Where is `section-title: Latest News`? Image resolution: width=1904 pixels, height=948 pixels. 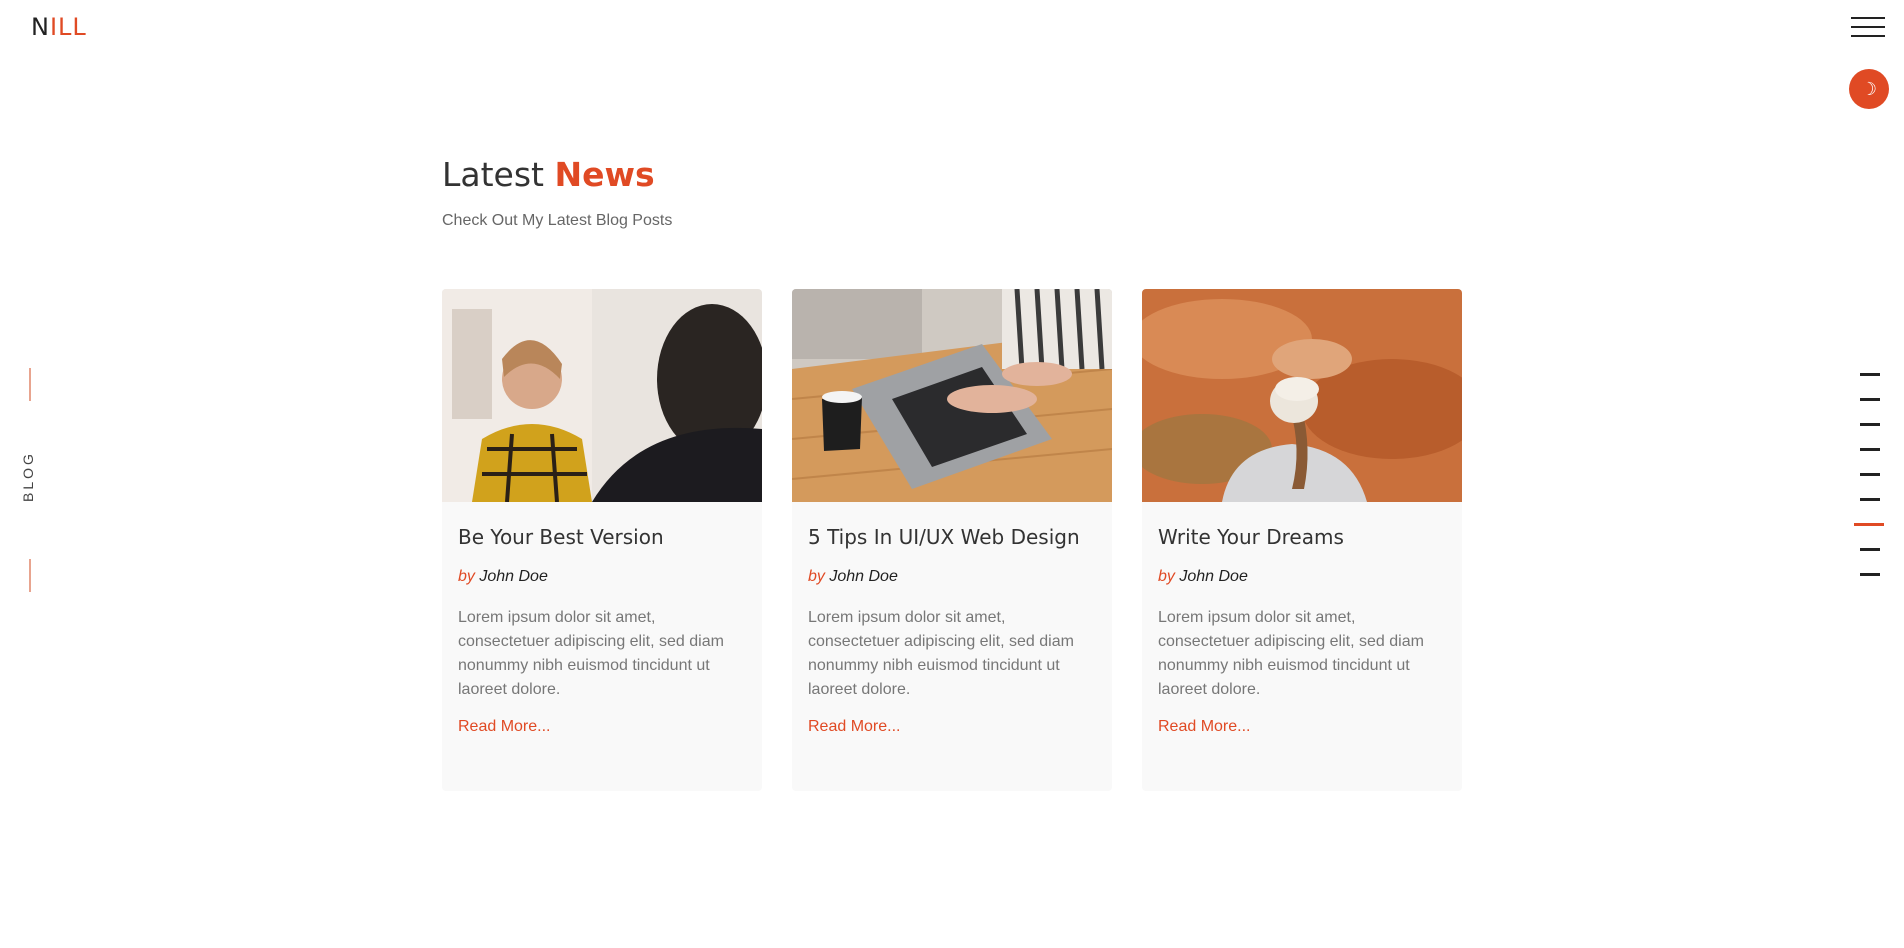 section-title: Latest News is located at coordinates (952, 174).